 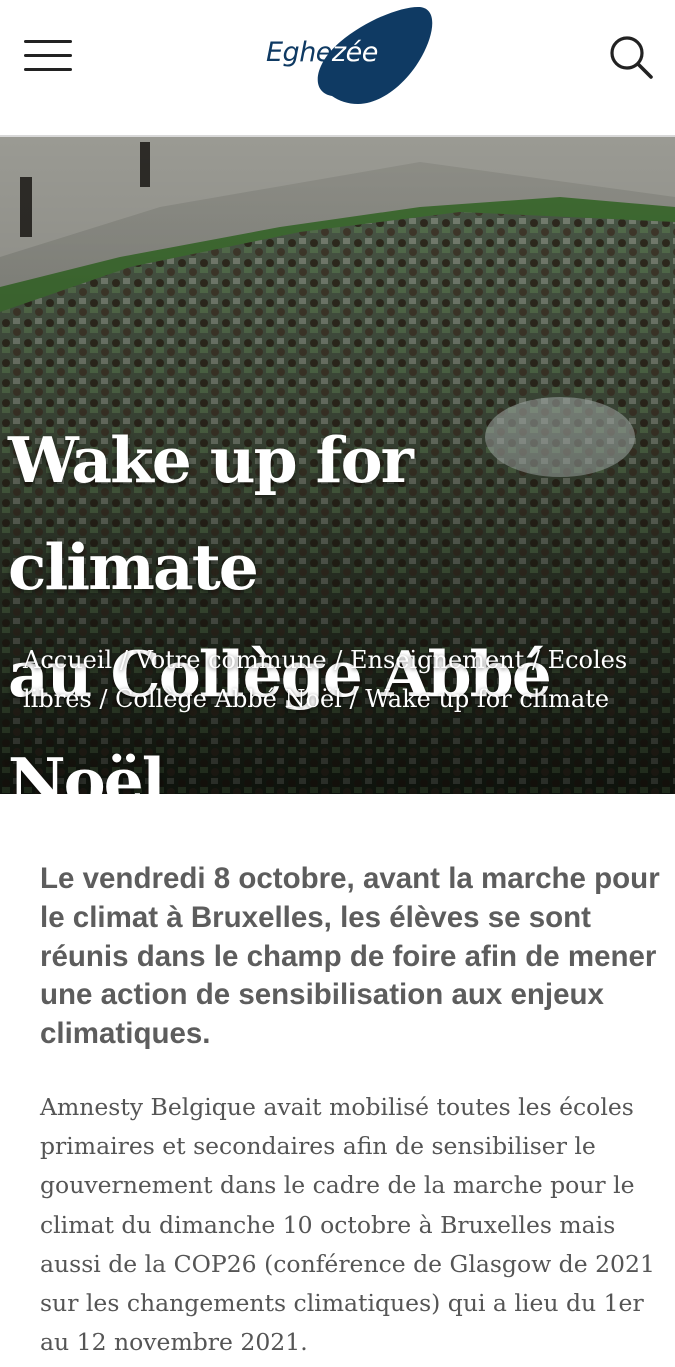 What do you see at coordinates (322, 52) in the screenshot?
I see `logo-wordmark: Eghezée` at bounding box center [322, 52].